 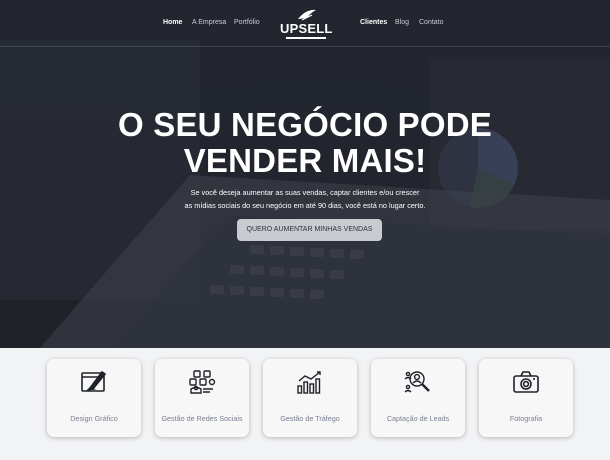 What do you see at coordinates (309, 230) in the screenshot?
I see `cta-button: QUERO AUMENTAR MINHAS VENDAS` at bounding box center [309, 230].